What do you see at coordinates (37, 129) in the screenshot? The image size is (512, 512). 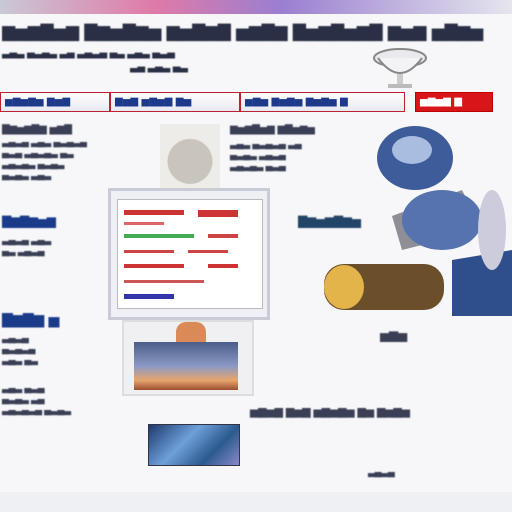 I see `left-heading-blurred: ▇▆▅▆▇▆ ▅▆▇` at bounding box center [37, 129].